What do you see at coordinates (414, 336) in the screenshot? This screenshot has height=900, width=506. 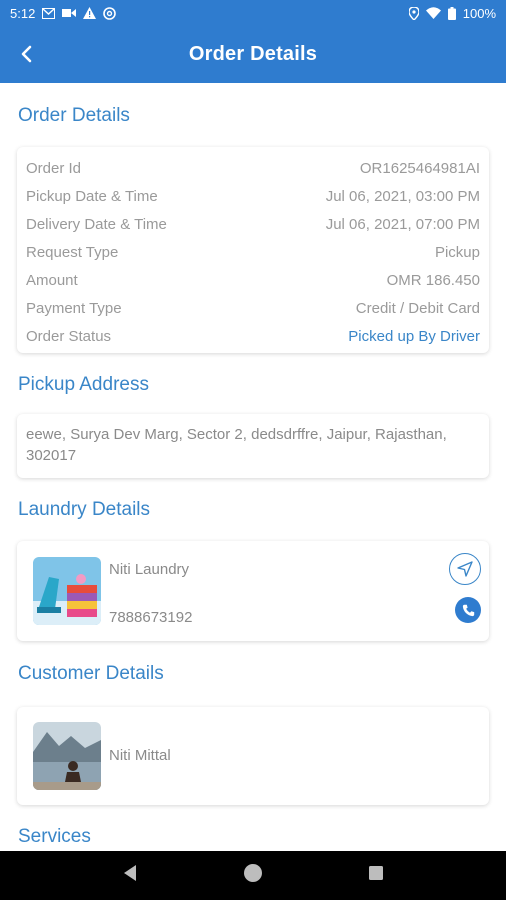 I see `order-status-value: Picked up By Driver` at bounding box center [414, 336].